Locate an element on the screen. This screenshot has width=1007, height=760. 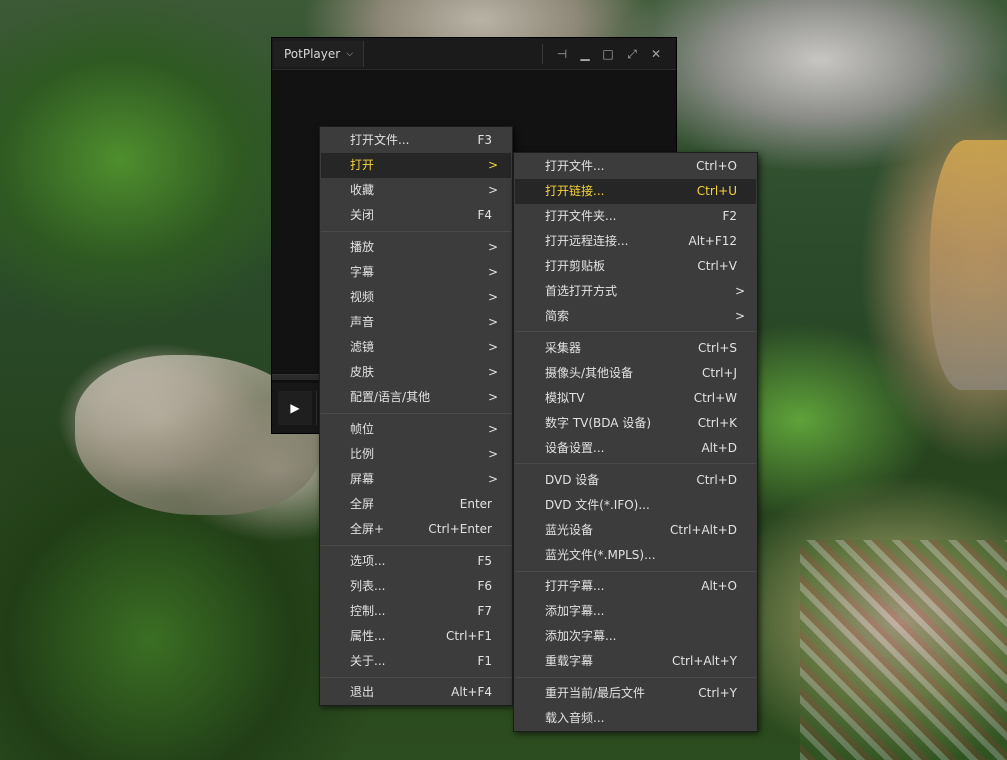
submenu-item-reload-subtitle: 重载字幕 Ctrl+Alt+Y is located at coordinates (635, 661).